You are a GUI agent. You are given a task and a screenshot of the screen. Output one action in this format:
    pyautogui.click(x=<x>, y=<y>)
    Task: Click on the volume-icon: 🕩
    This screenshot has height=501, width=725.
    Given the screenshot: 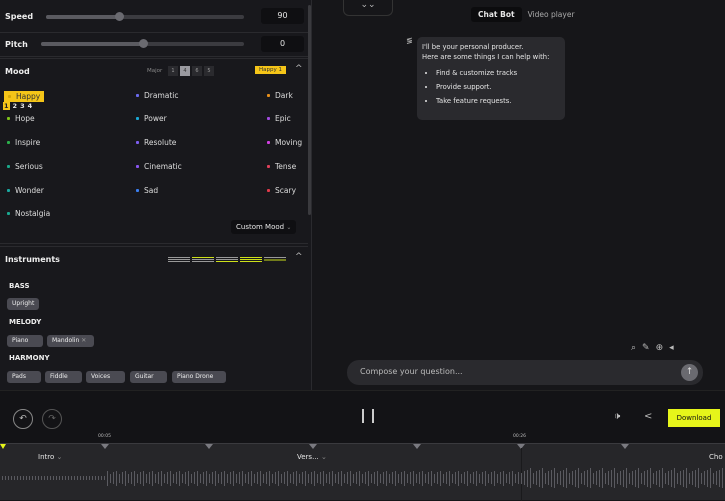 What is the action you would take?
    pyautogui.click(x=617, y=416)
    